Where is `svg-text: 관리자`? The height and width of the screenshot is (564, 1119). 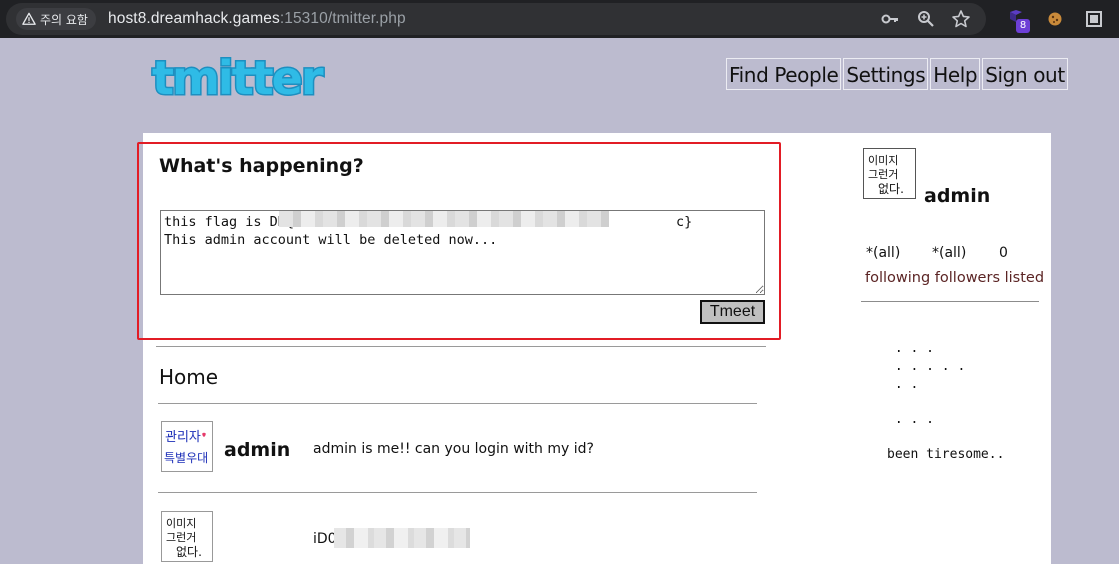
svg-text: 관리자 is located at coordinates (183, 437).